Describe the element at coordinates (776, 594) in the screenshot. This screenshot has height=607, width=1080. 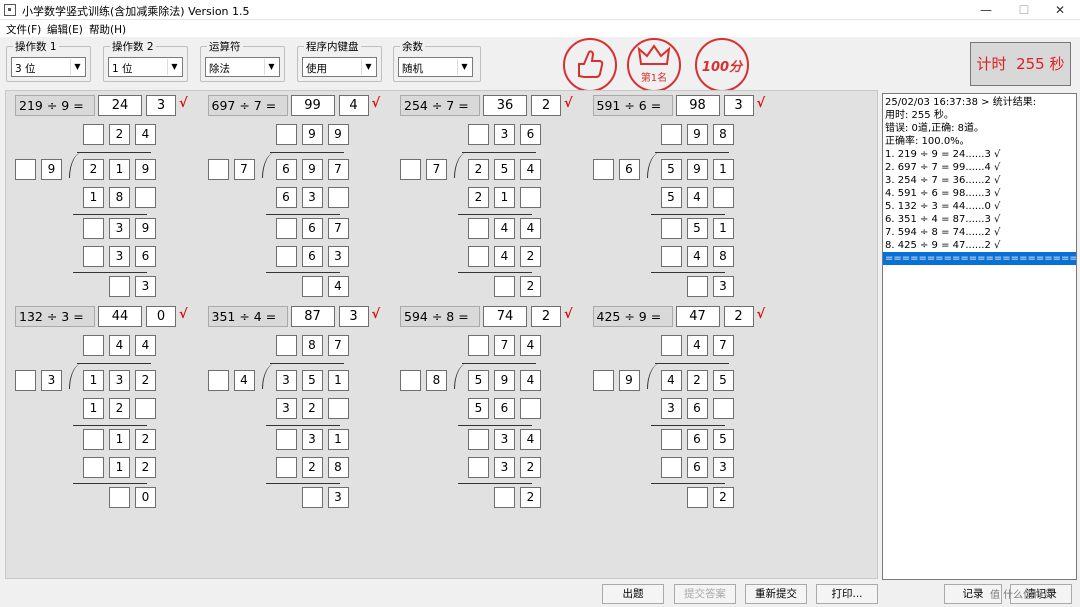
I see `resubmit-button: 重新提交` at that location.